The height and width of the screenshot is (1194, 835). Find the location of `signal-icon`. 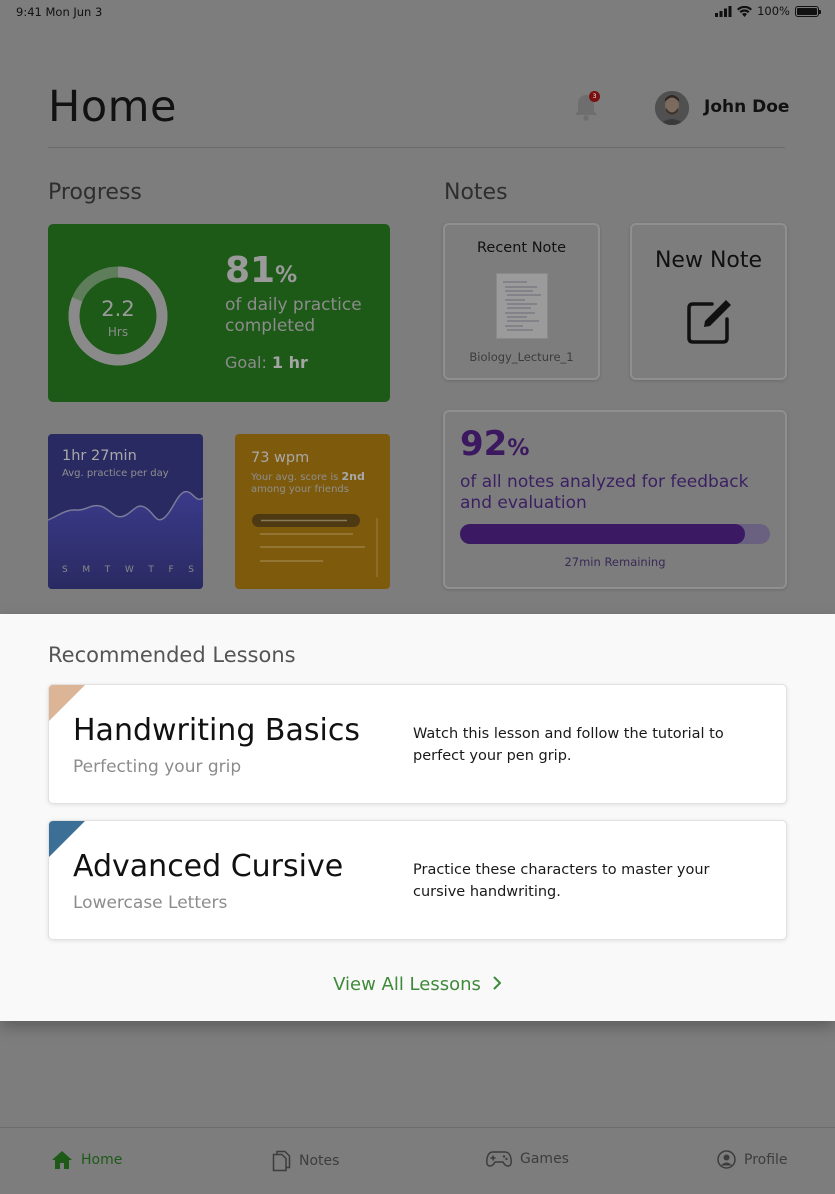

signal-icon is located at coordinates (723, 11).